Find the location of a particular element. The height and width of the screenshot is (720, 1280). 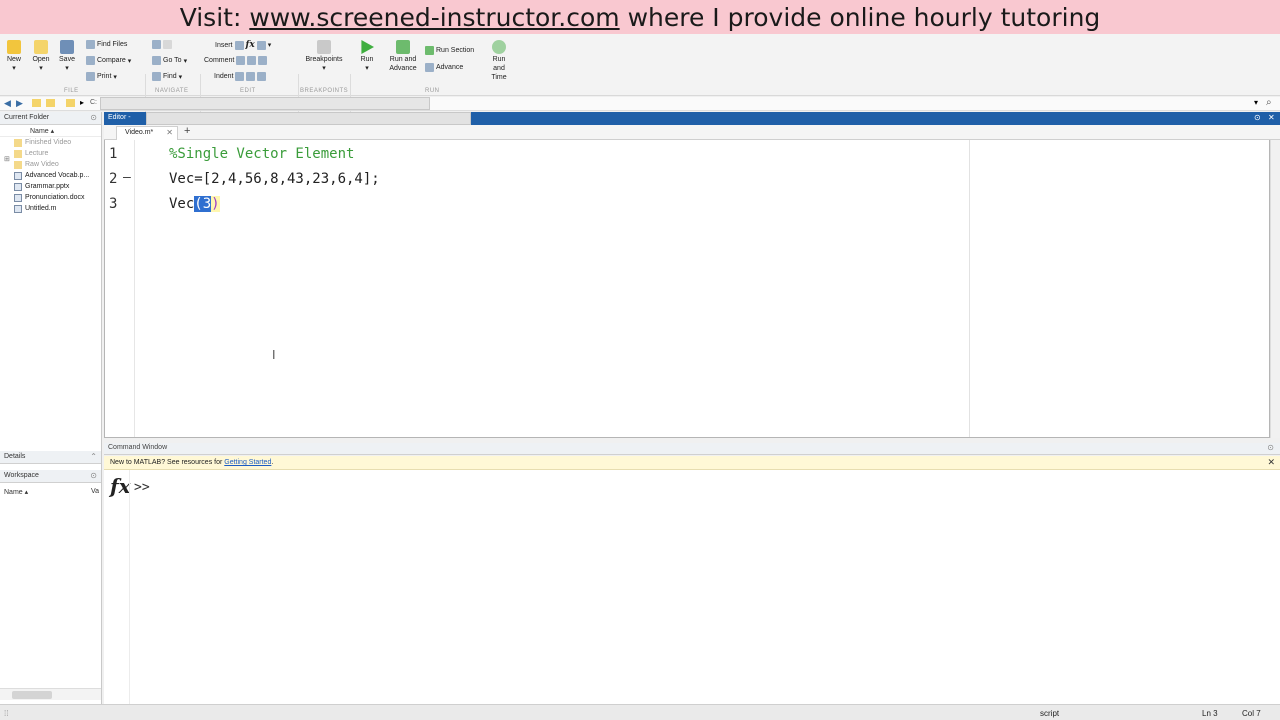

run-and-time-button: Run and Time is located at coordinates (499, 61).